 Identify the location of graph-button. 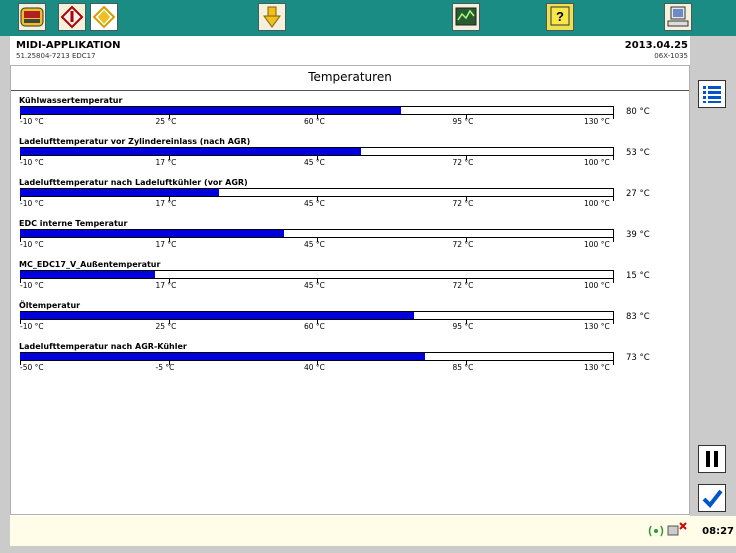
(466, 17).